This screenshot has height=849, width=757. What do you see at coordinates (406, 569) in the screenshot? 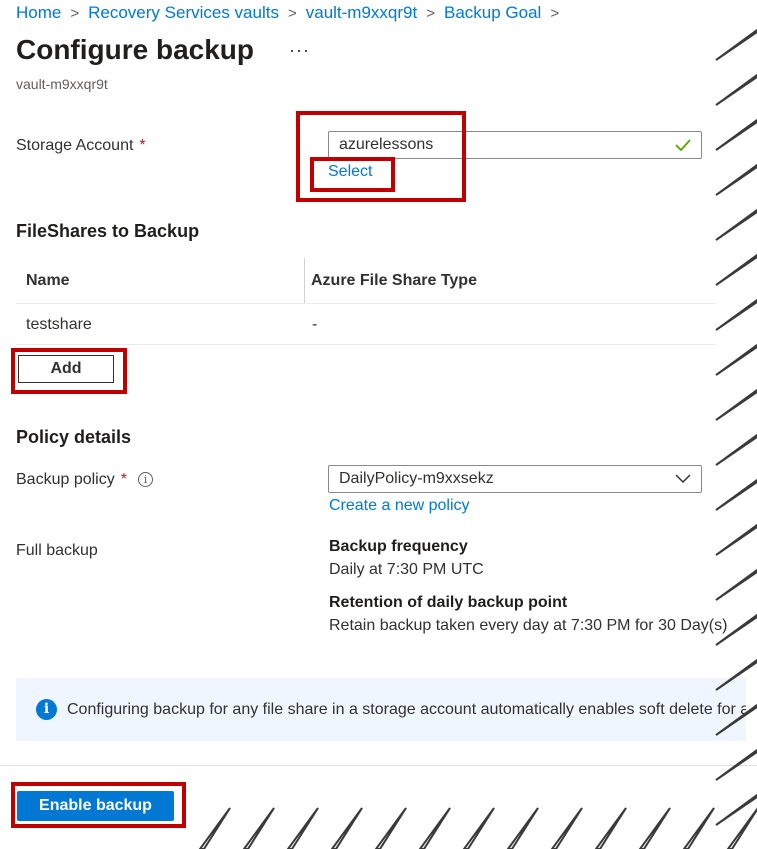
I see `backup-frequency-value: Daily at 7:30 PM UTC` at bounding box center [406, 569].